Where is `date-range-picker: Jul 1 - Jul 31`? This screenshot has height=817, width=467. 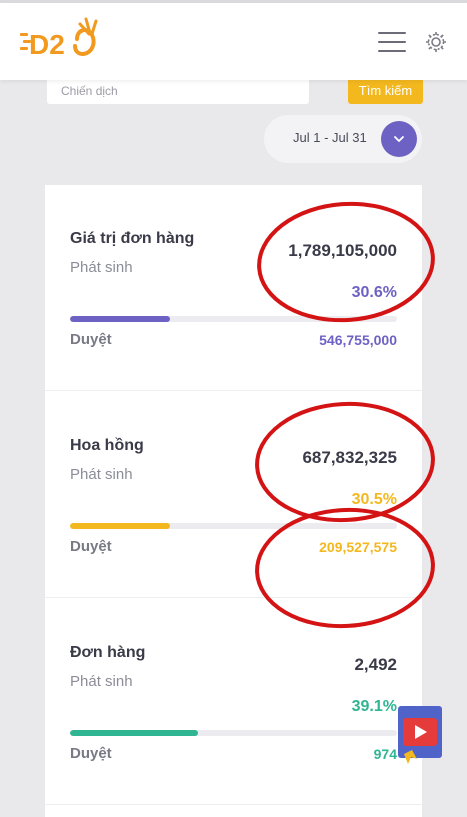 date-range-picker: Jul 1 - Jul 31 is located at coordinates (343, 139).